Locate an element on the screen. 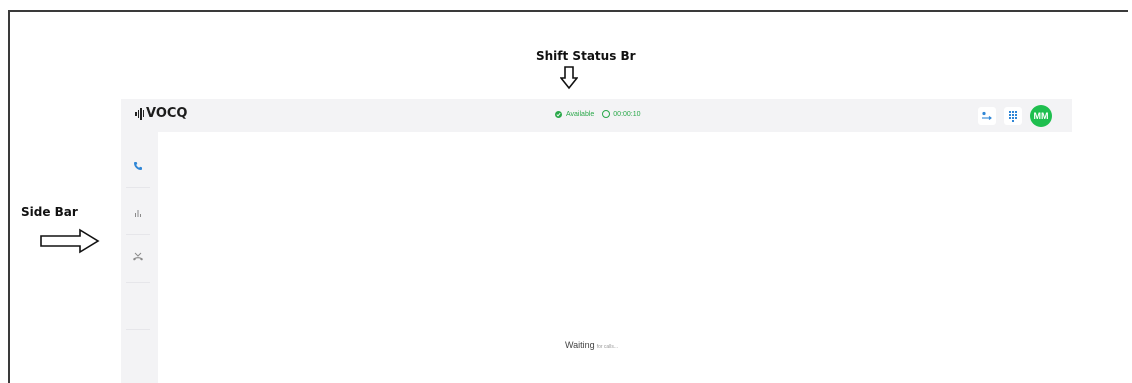 The width and height of the screenshot is (1132, 383). phone-icon is located at coordinates (138, 166).